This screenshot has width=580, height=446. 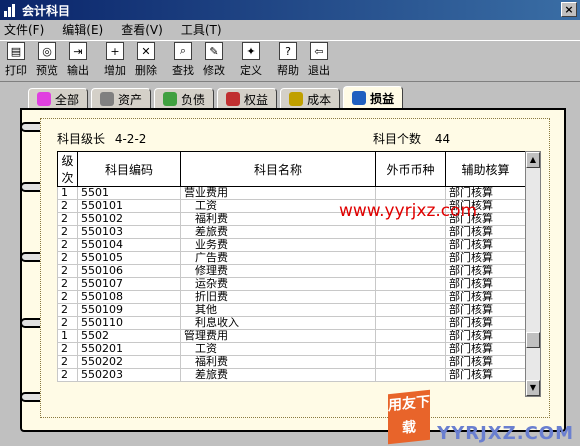 I want to click on table-row: 2 550105 广告费 部门核算, so click(x=291, y=258).